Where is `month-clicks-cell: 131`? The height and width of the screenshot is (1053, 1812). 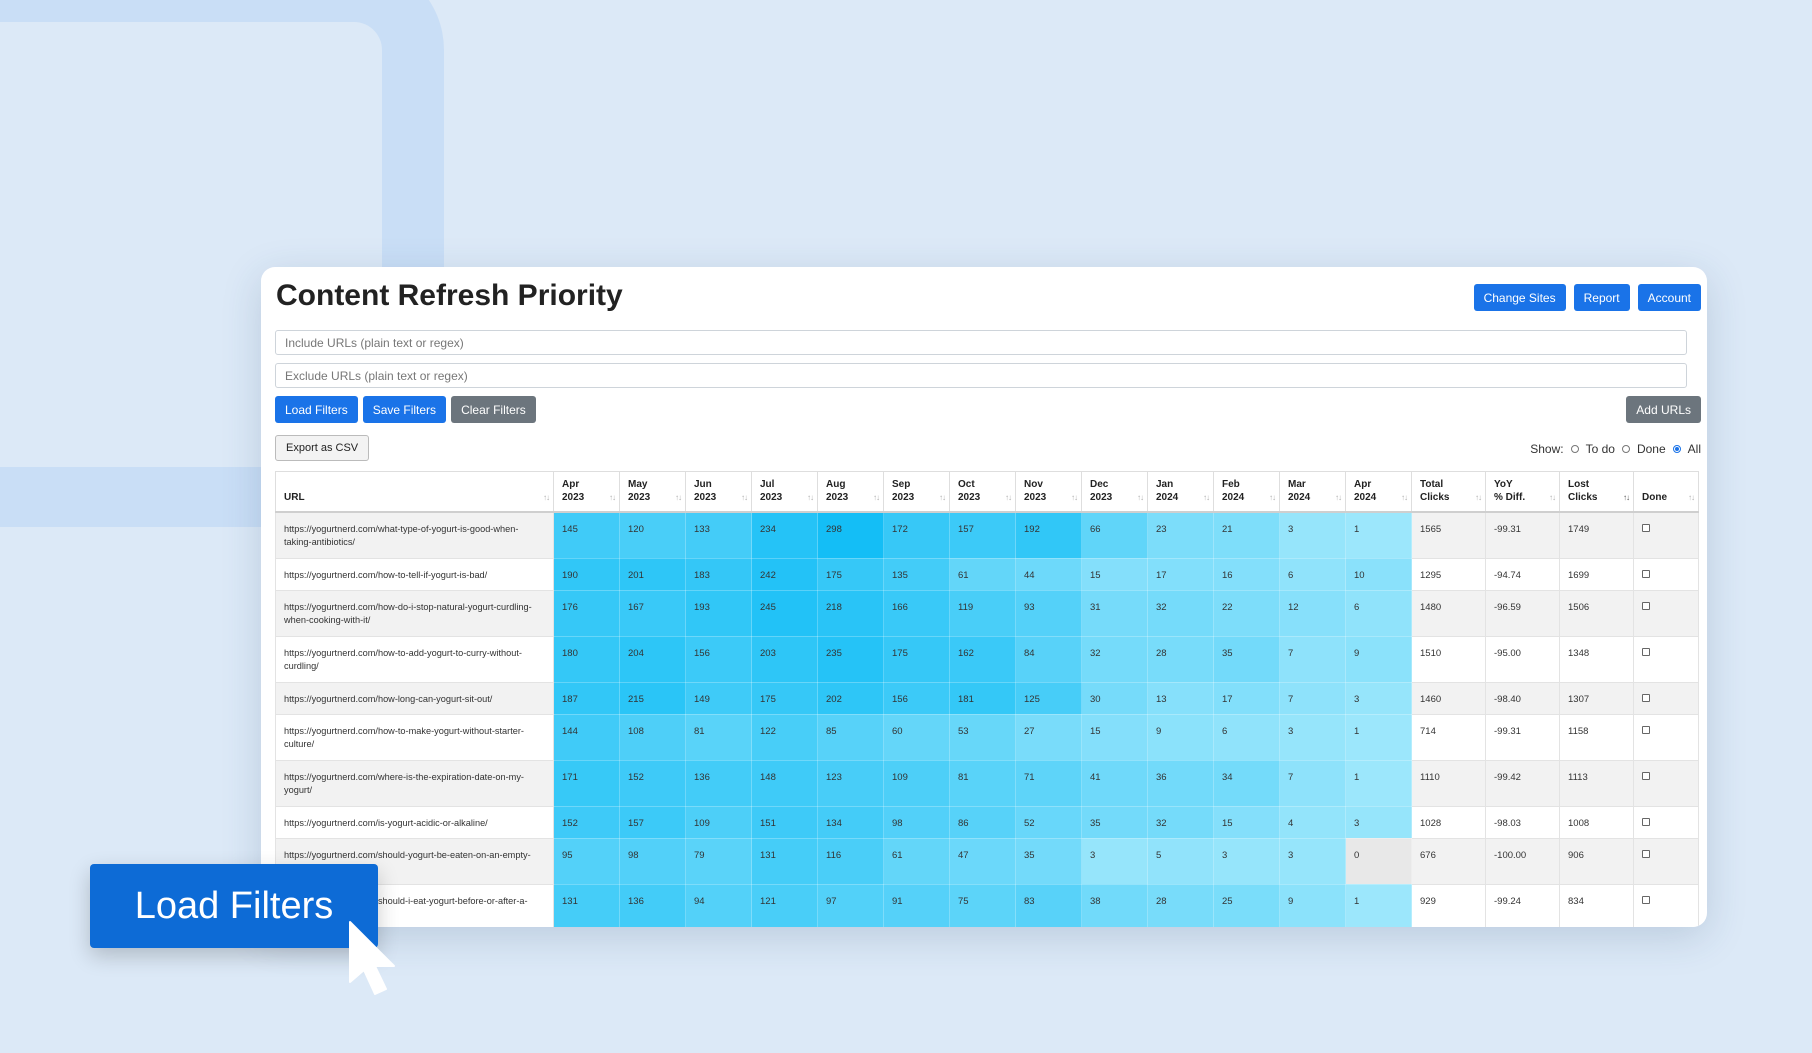
month-clicks-cell: 131 is located at coordinates (784, 861).